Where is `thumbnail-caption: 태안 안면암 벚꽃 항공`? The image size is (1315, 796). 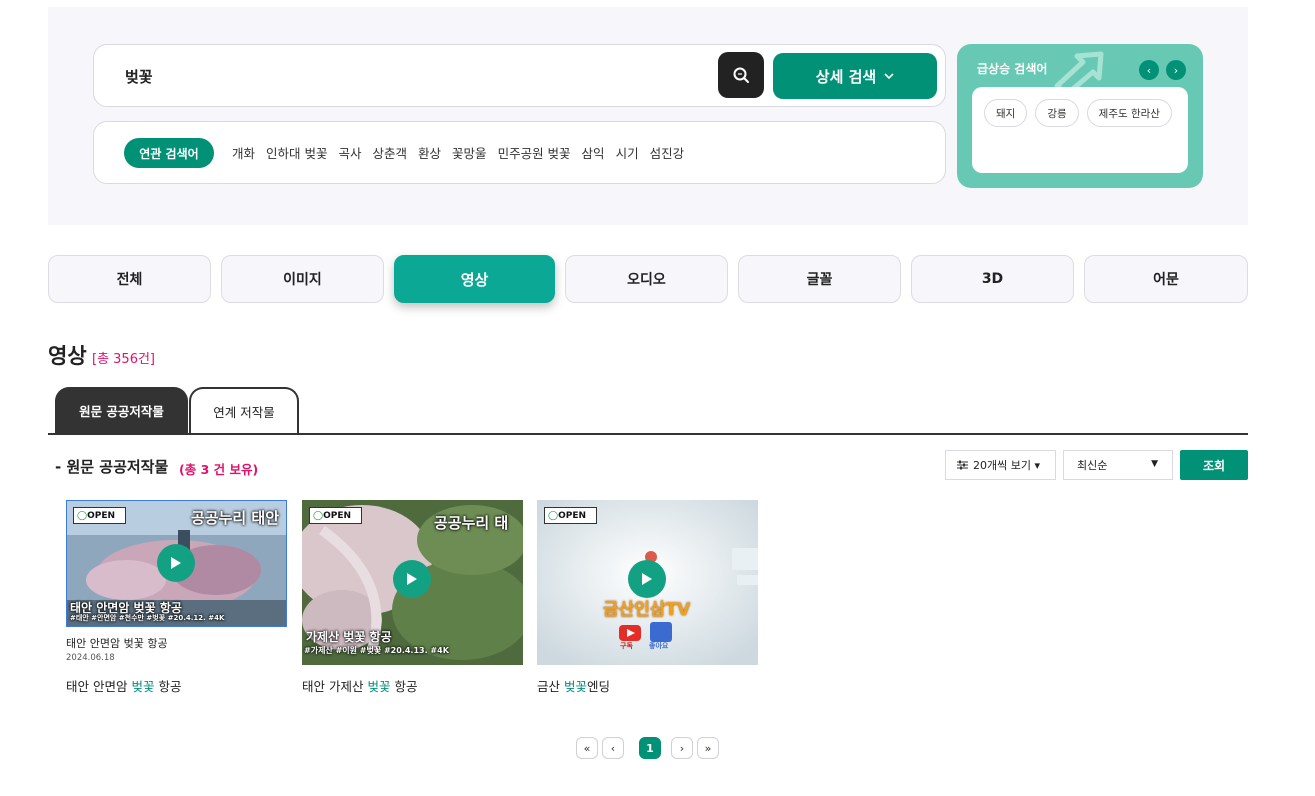 thumbnail-caption: 태안 안면암 벚꽃 항공 is located at coordinates (117, 643).